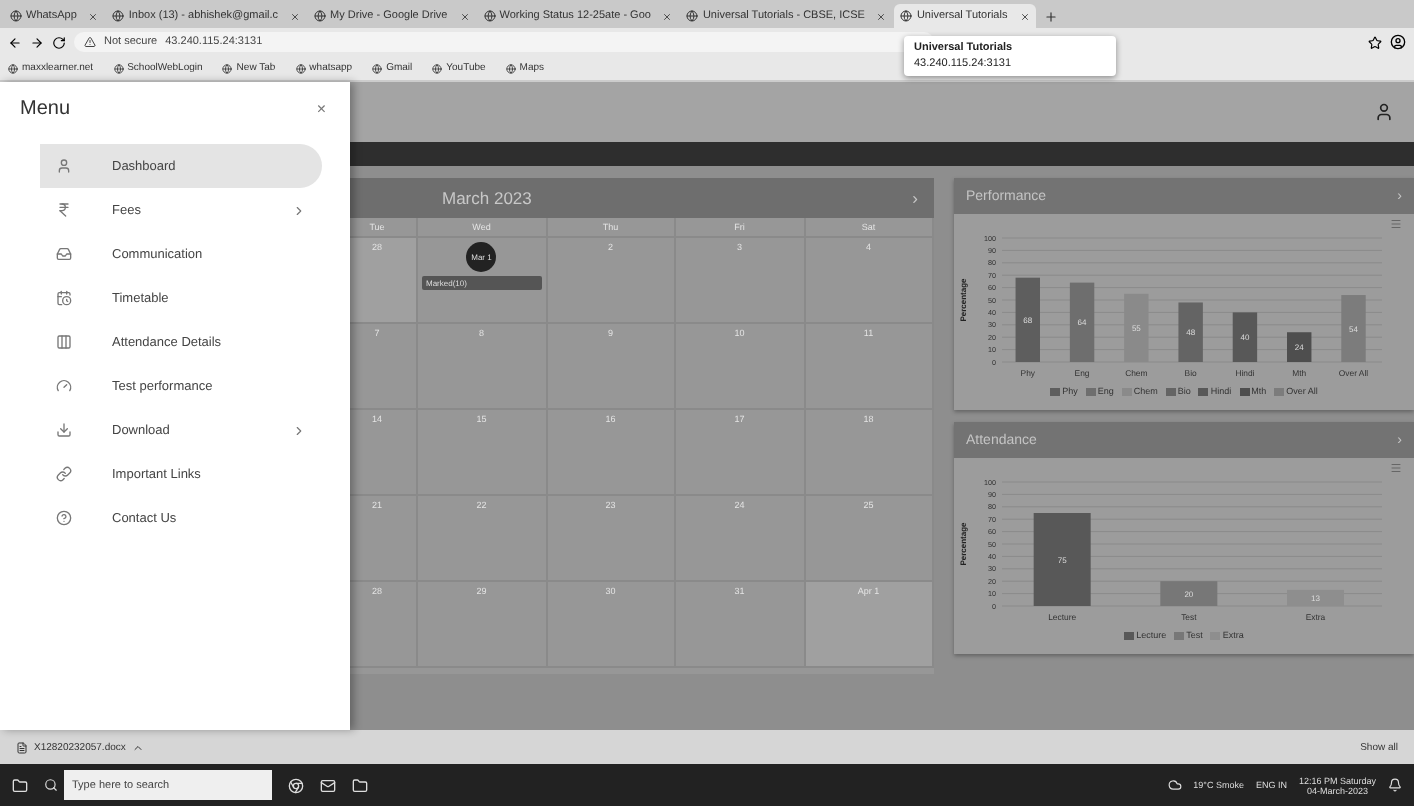  Describe the element at coordinates (321, 109) in the screenshot. I see `close-button: ×` at that location.